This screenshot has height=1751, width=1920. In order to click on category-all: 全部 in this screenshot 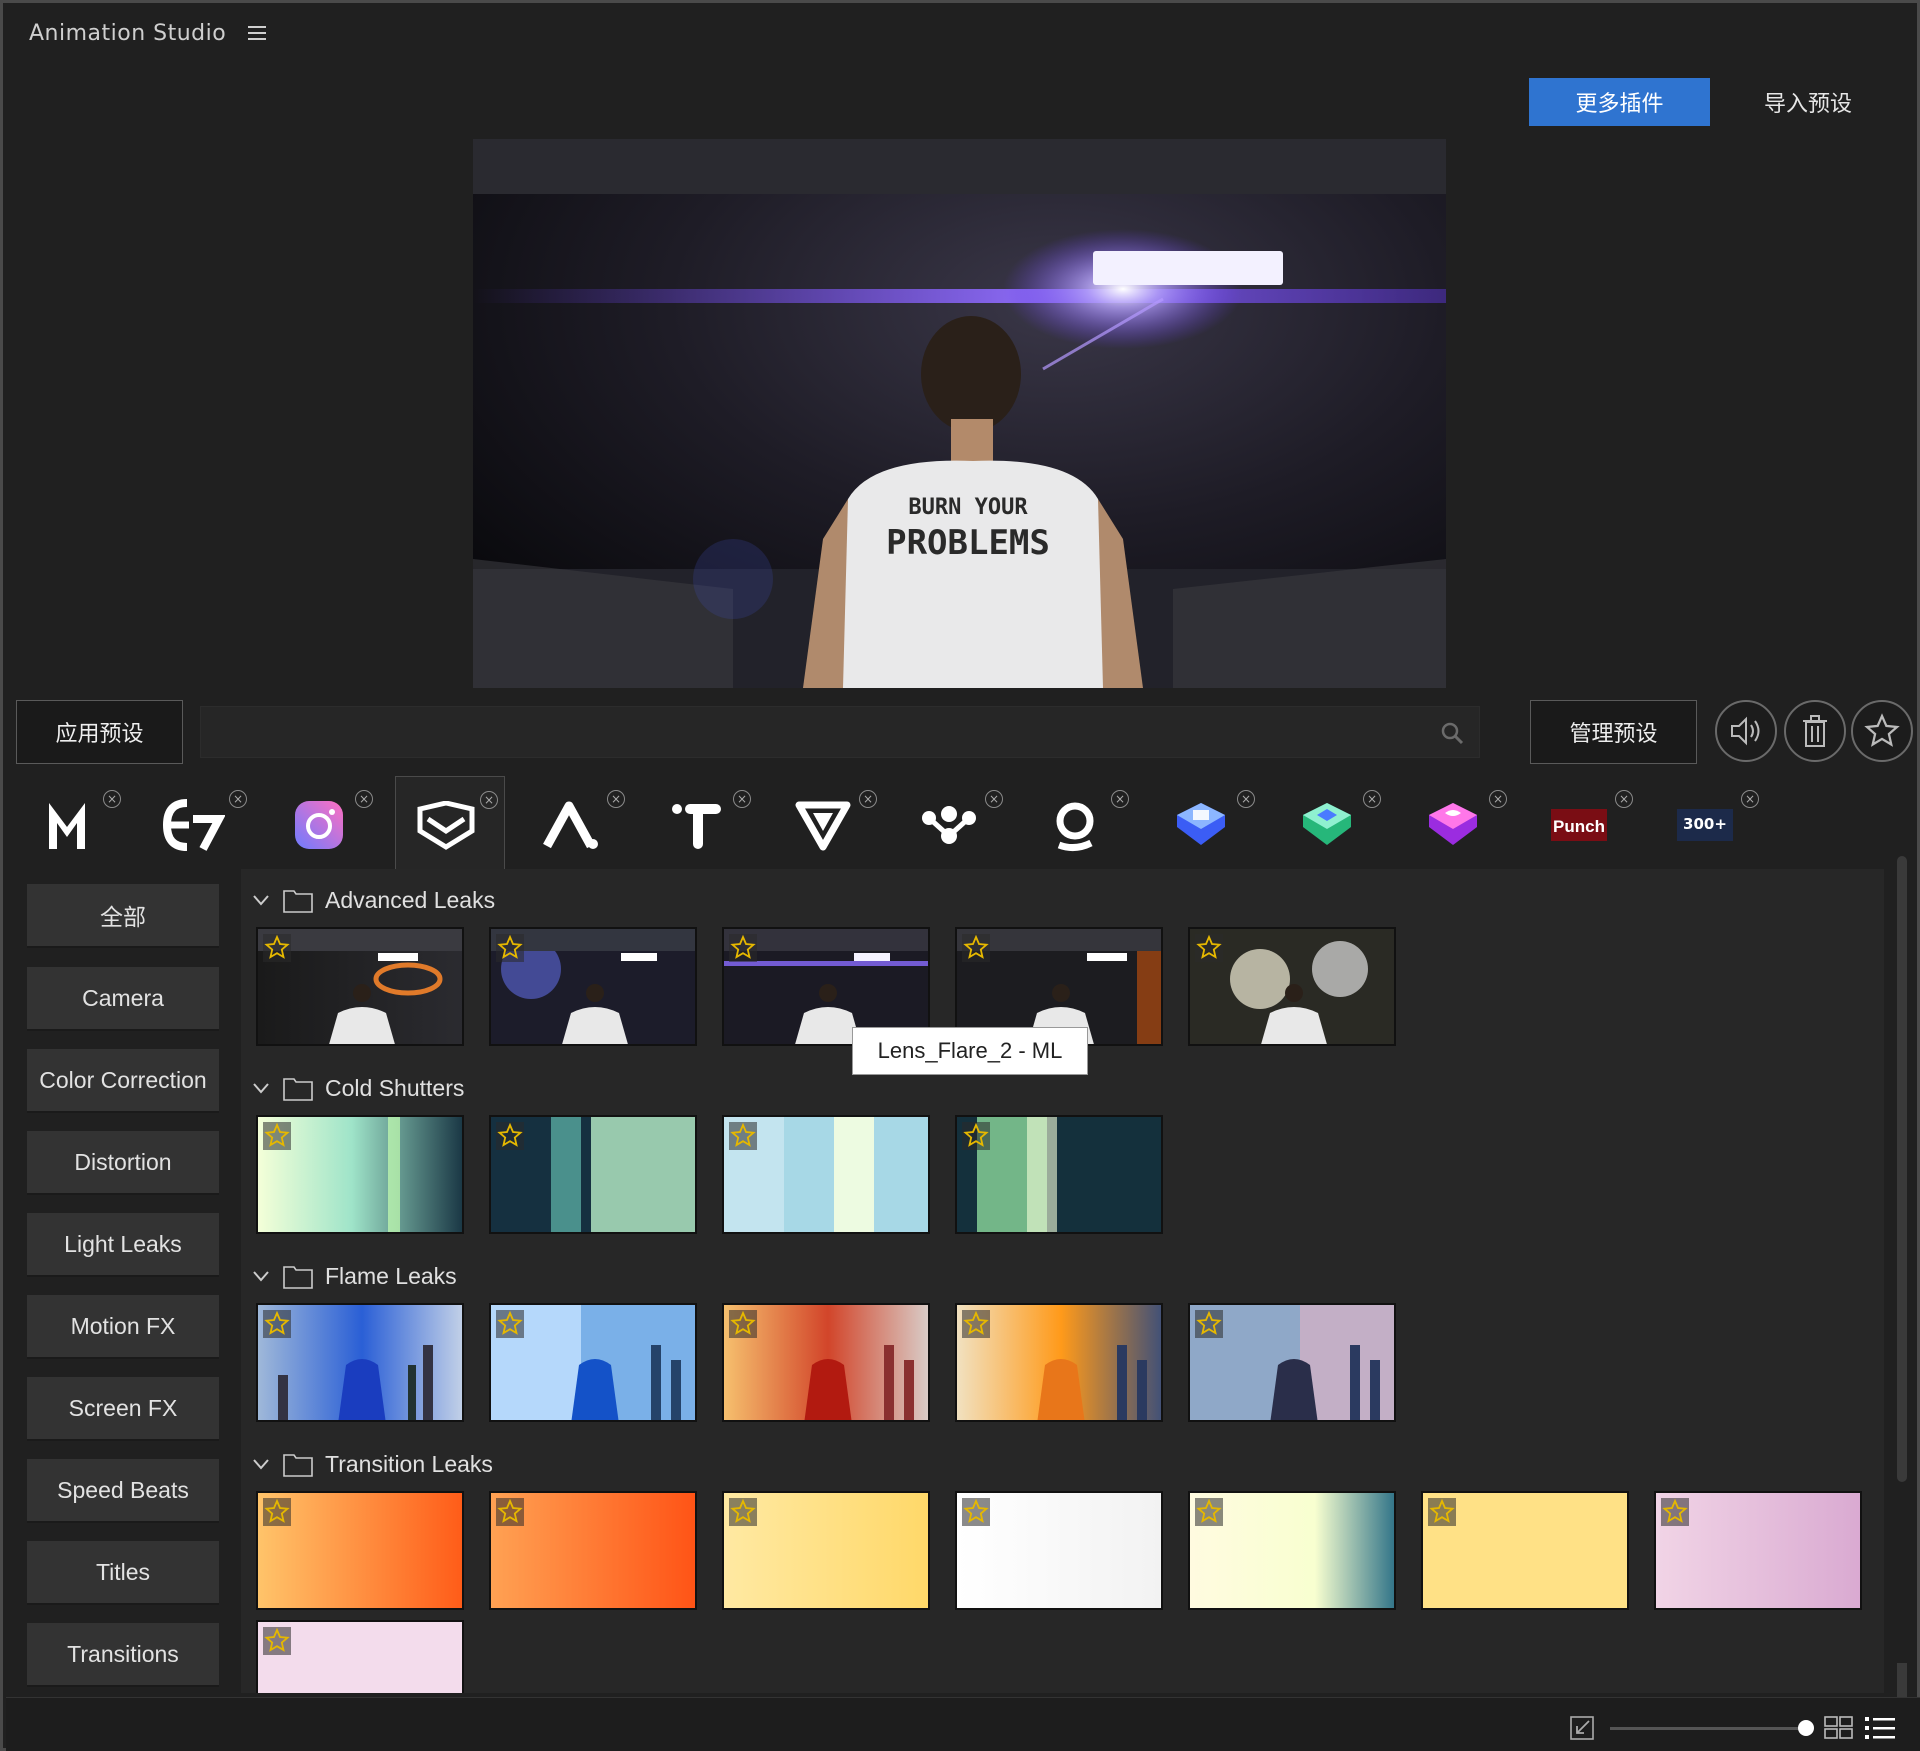, I will do `click(123, 916)`.